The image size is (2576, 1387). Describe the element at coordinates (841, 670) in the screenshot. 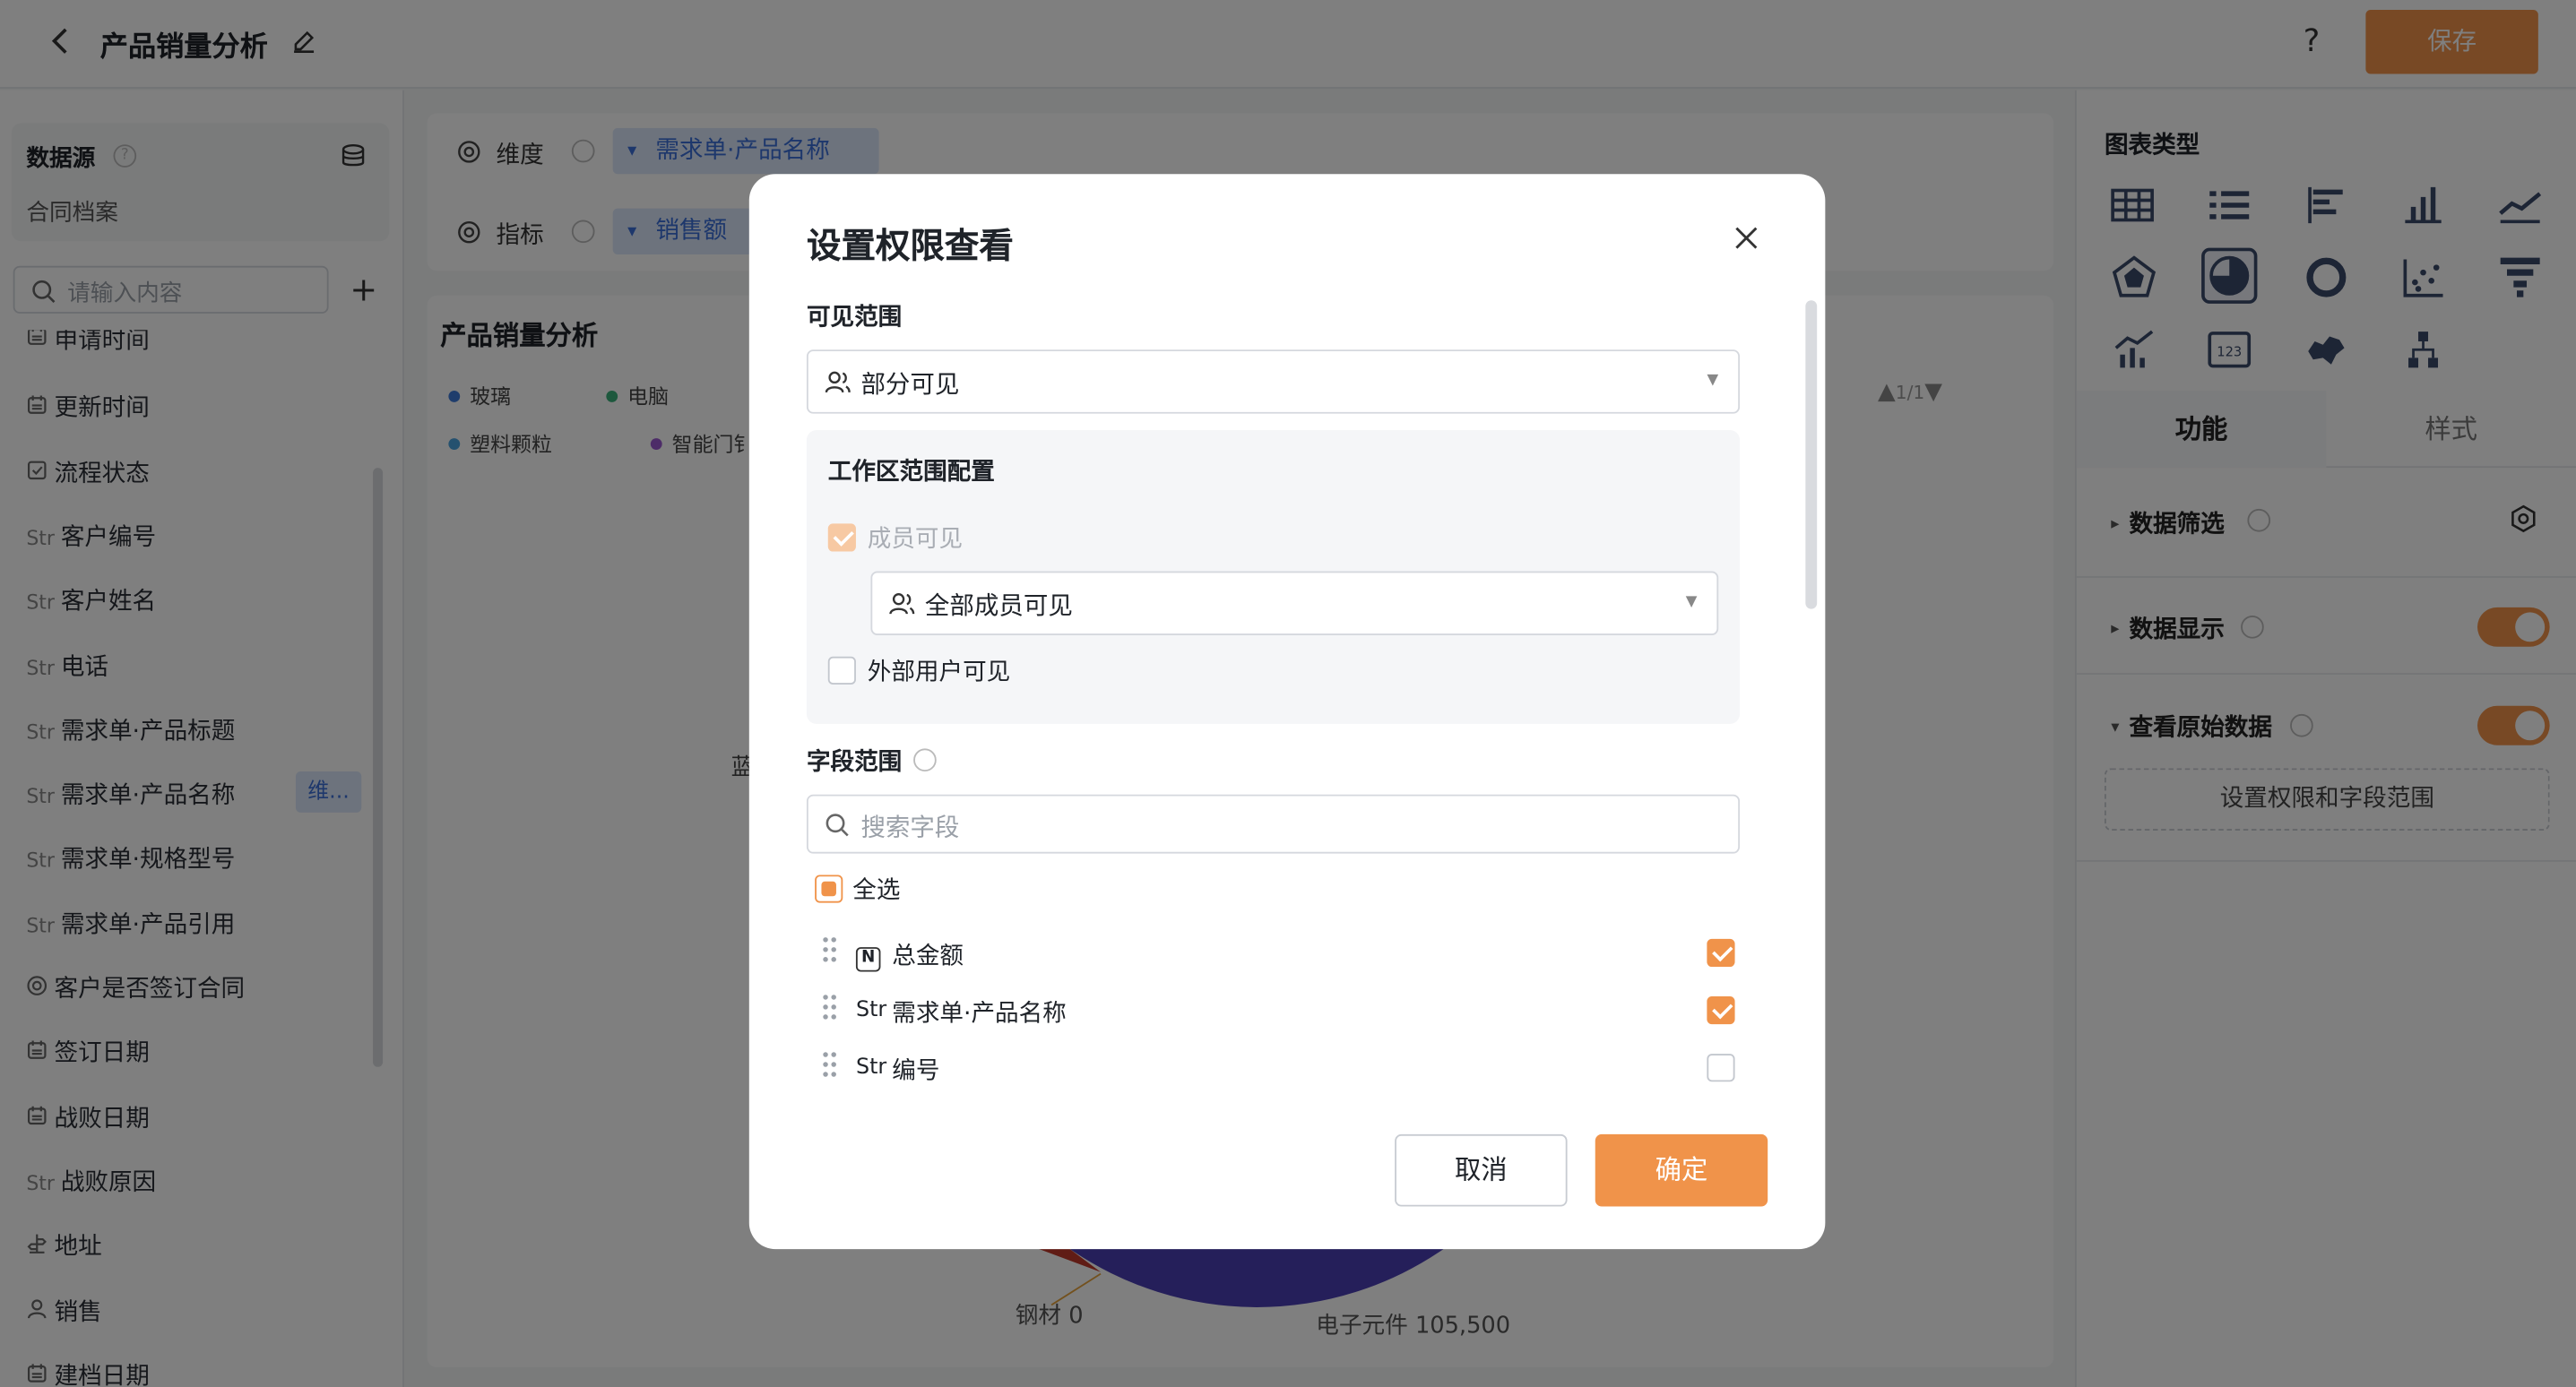

I see `external-visible-checkbox` at that location.